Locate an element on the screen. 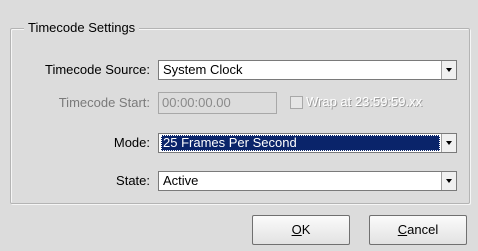 The width and height of the screenshot is (478, 251). mode-value: 25 Frames Per Second is located at coordinates (300, 143).